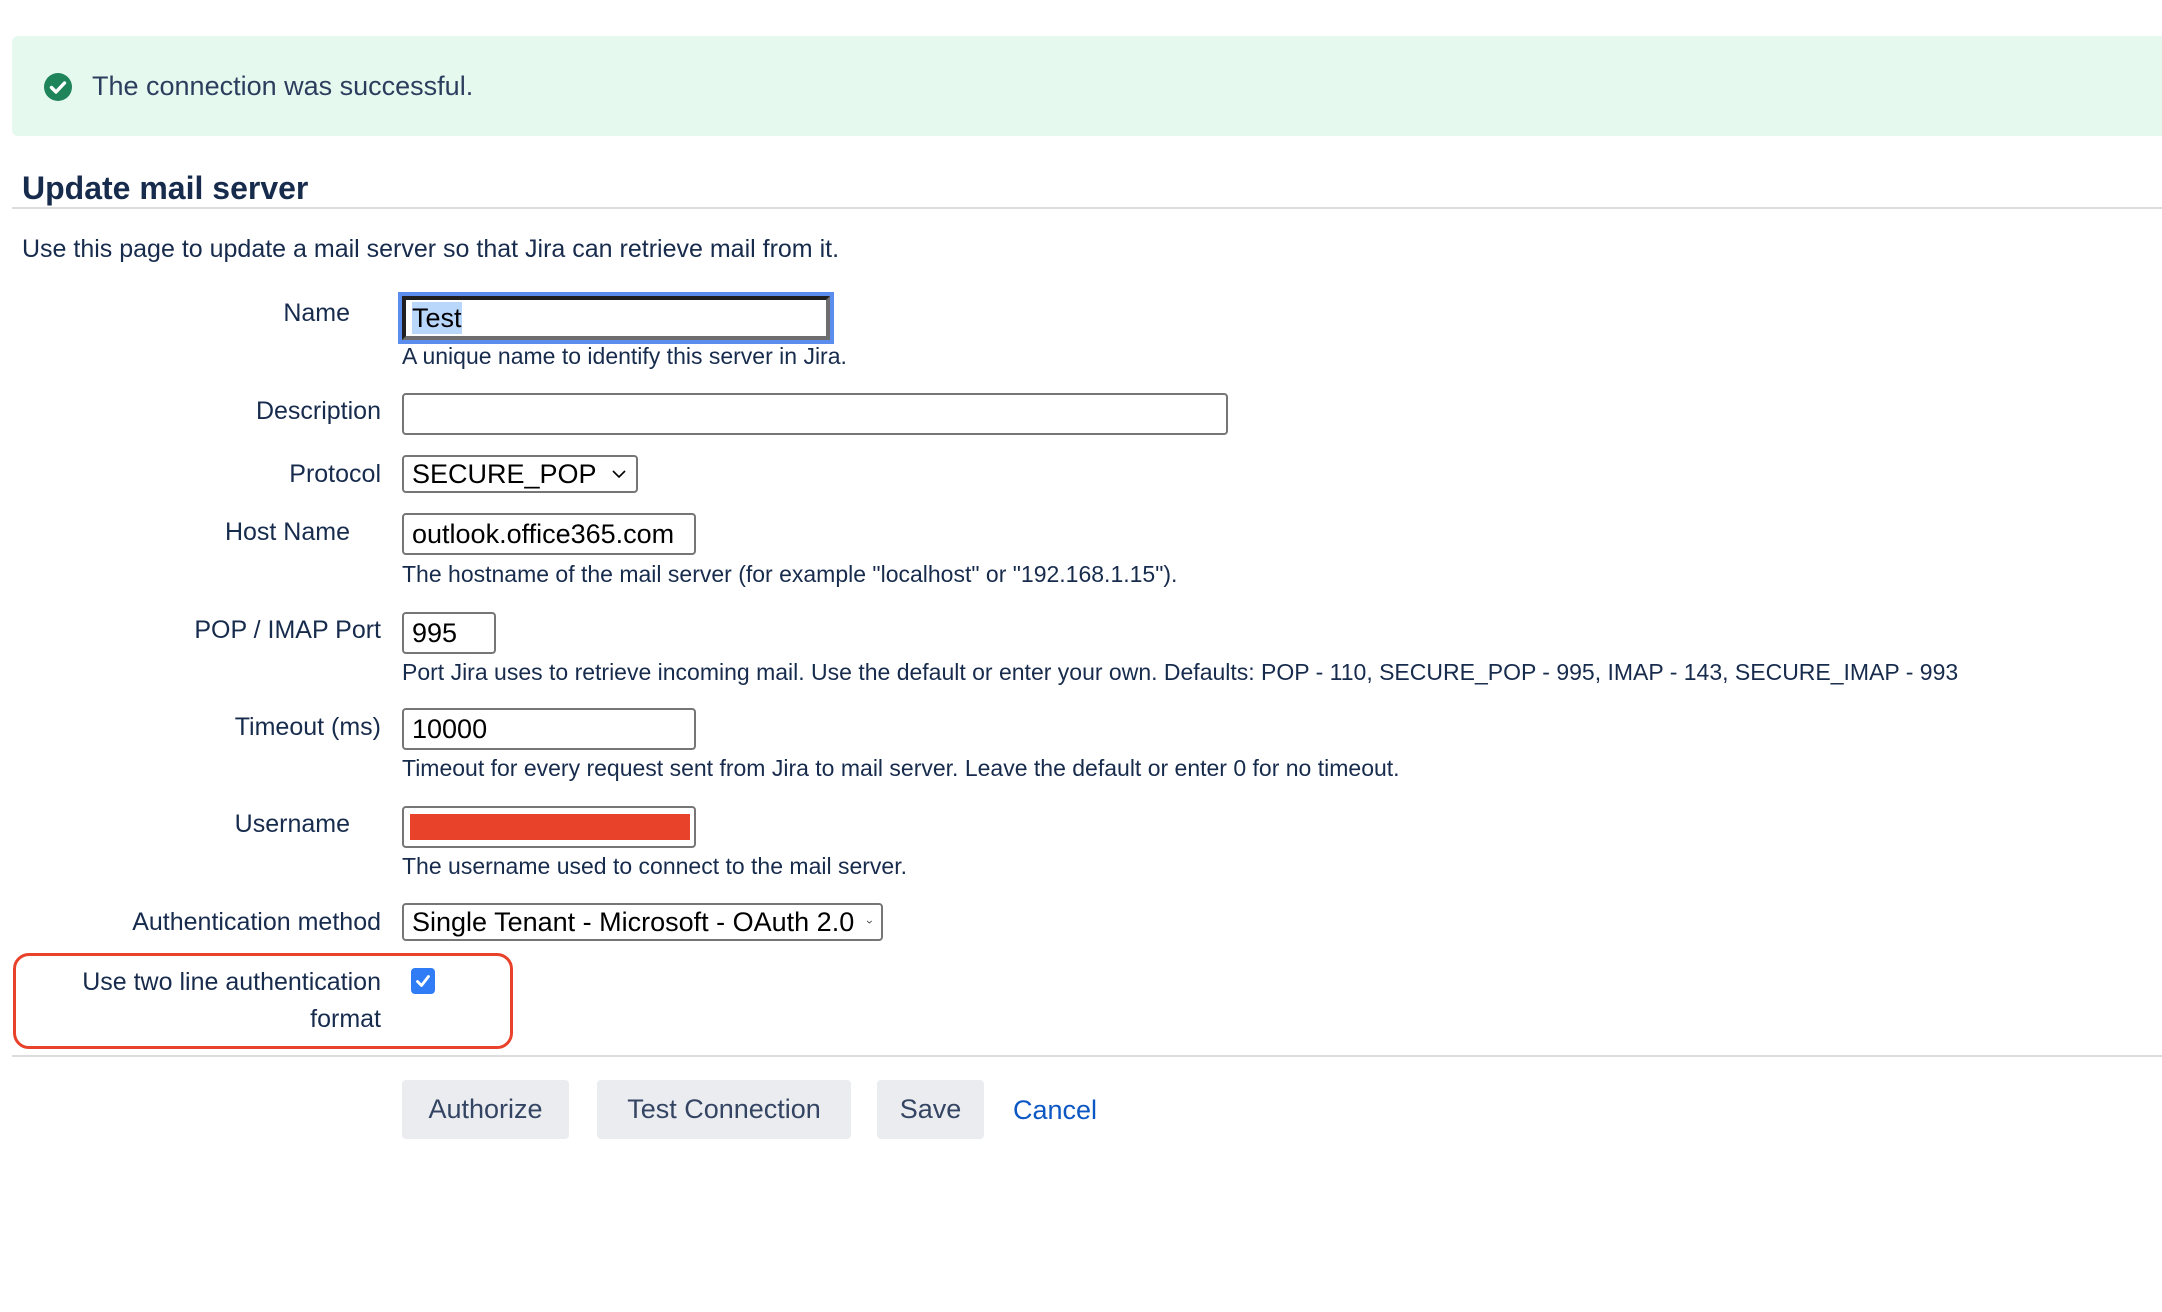 The height and width of the screenshot is (1312, 2162). I want to click on two-line-auth-label: Use two line authentication format, so click(231, 1001).